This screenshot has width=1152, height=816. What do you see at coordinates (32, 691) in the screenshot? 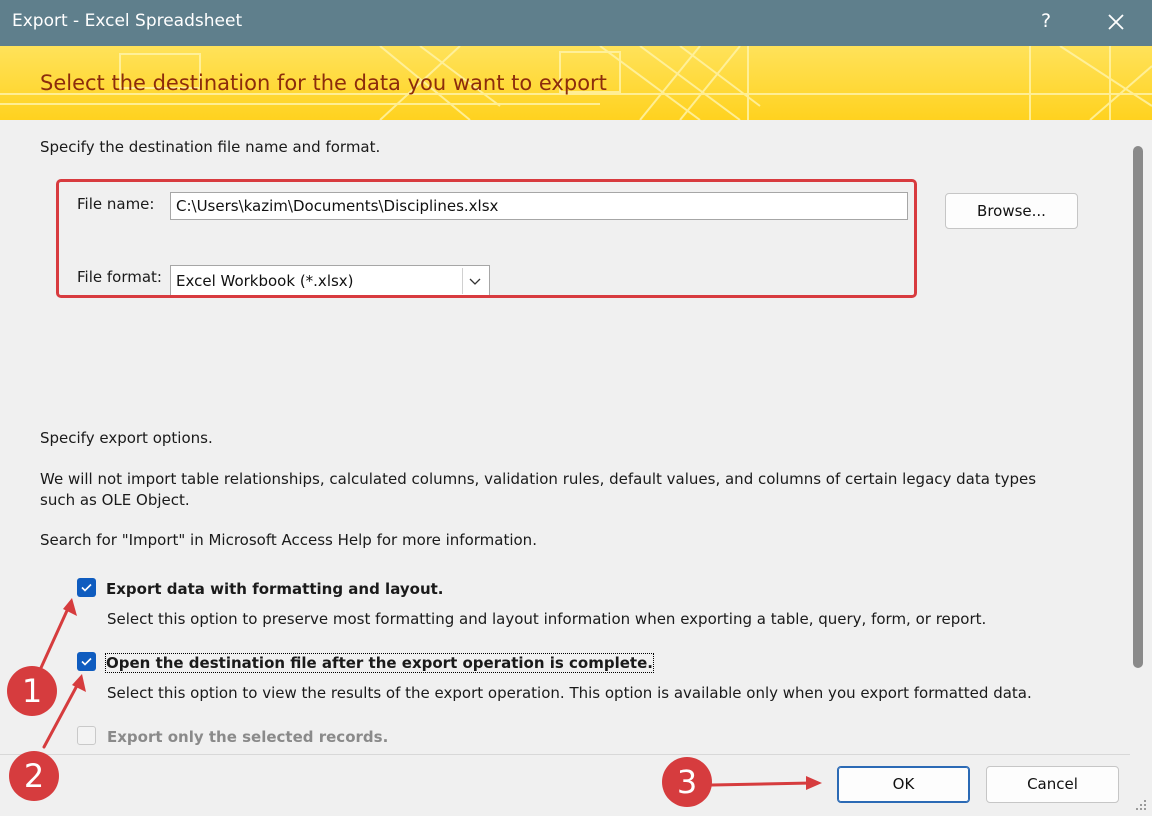
I see `annotation-badge-1: 1` at bounding box center [32, 691].